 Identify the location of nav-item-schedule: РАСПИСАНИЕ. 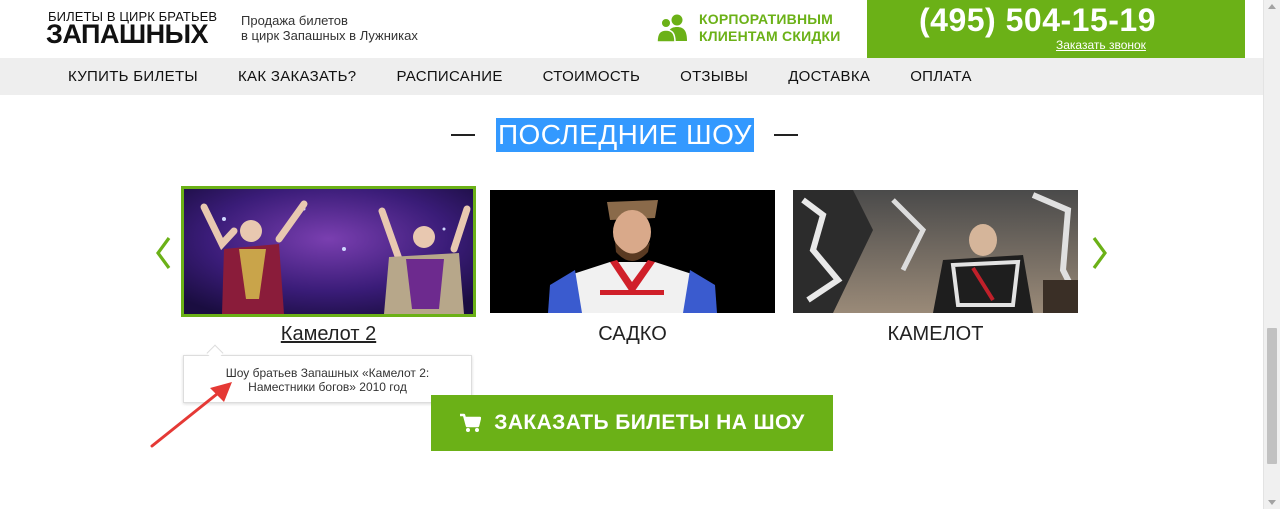
(449, 76).